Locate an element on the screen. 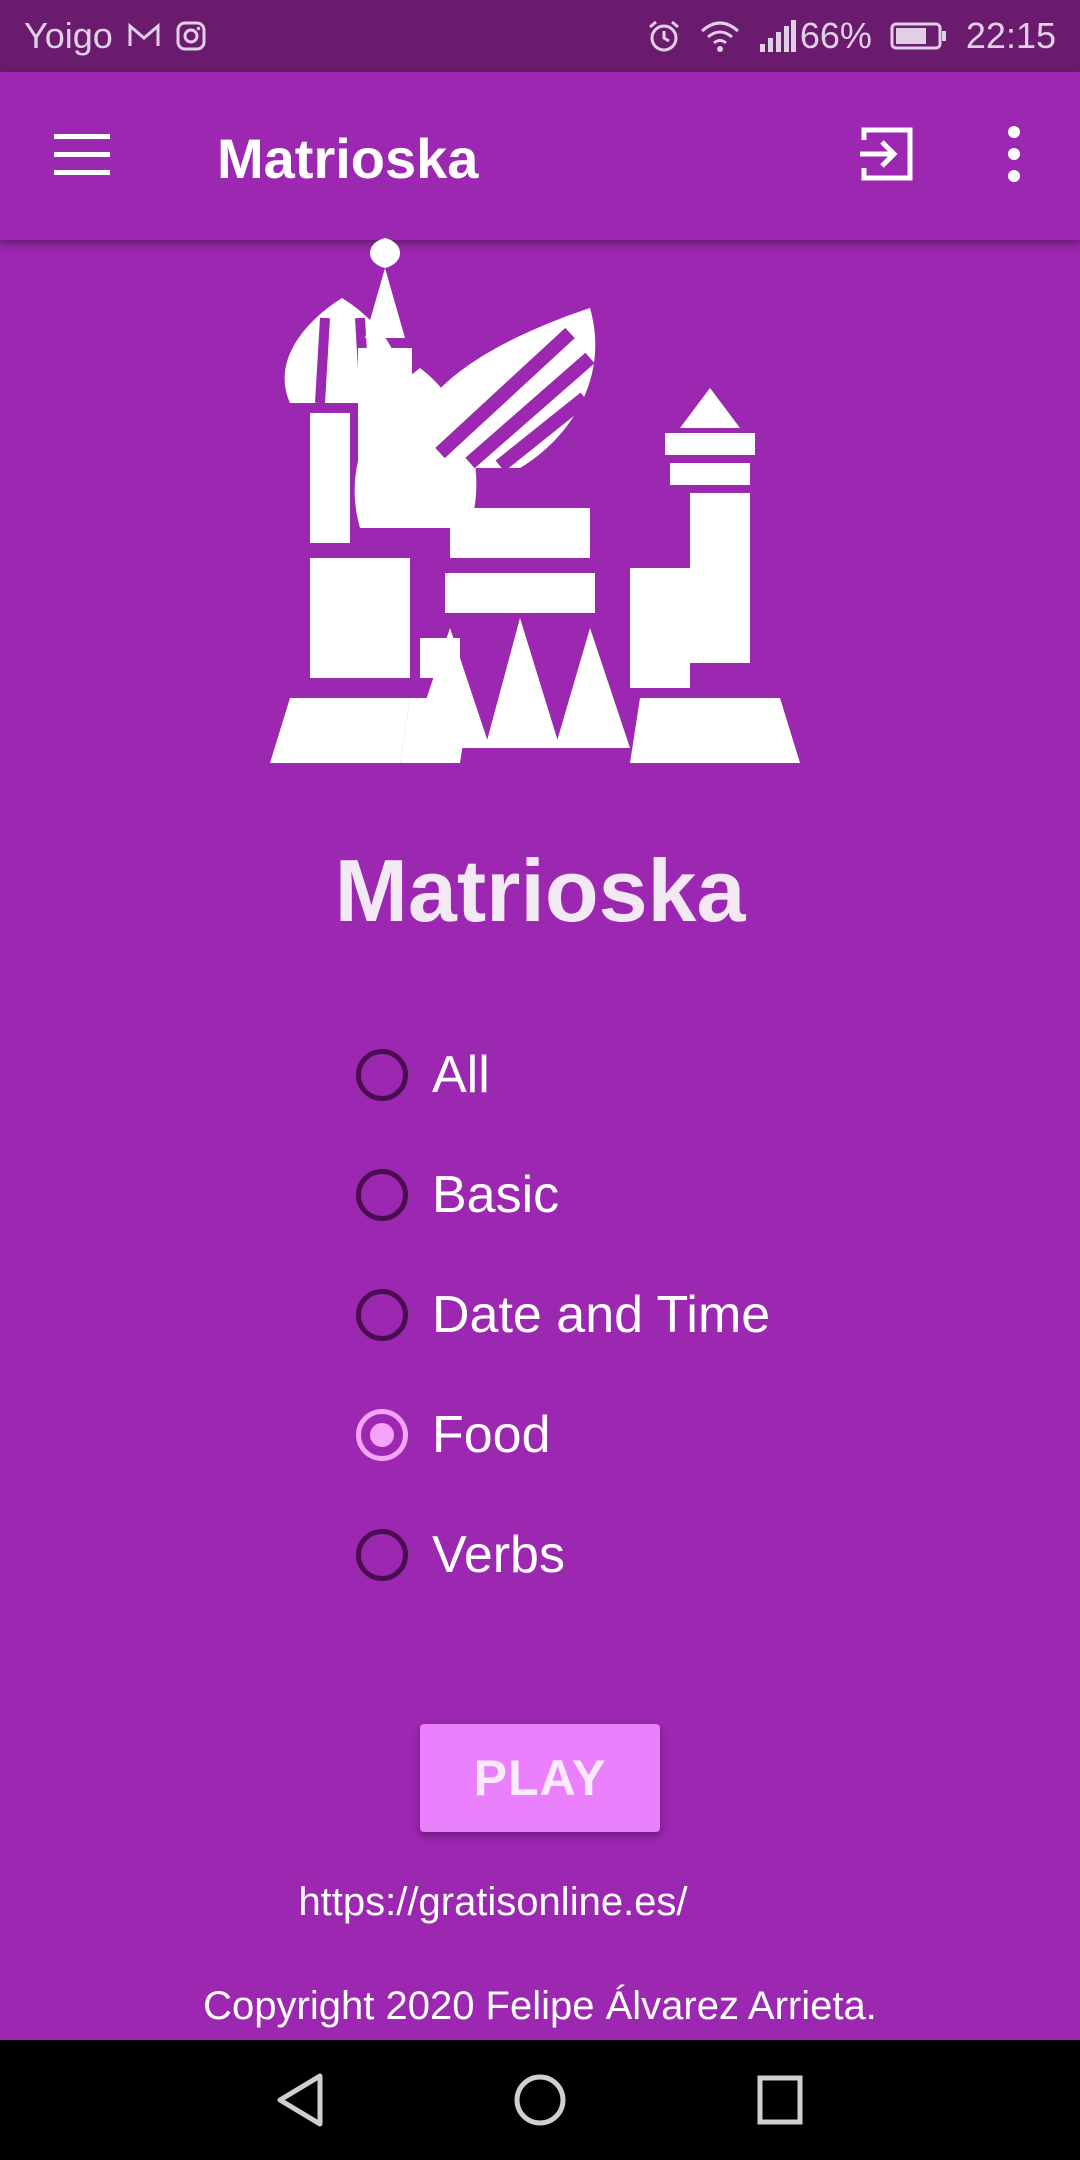  login-button is located at coordinates (886, 154).